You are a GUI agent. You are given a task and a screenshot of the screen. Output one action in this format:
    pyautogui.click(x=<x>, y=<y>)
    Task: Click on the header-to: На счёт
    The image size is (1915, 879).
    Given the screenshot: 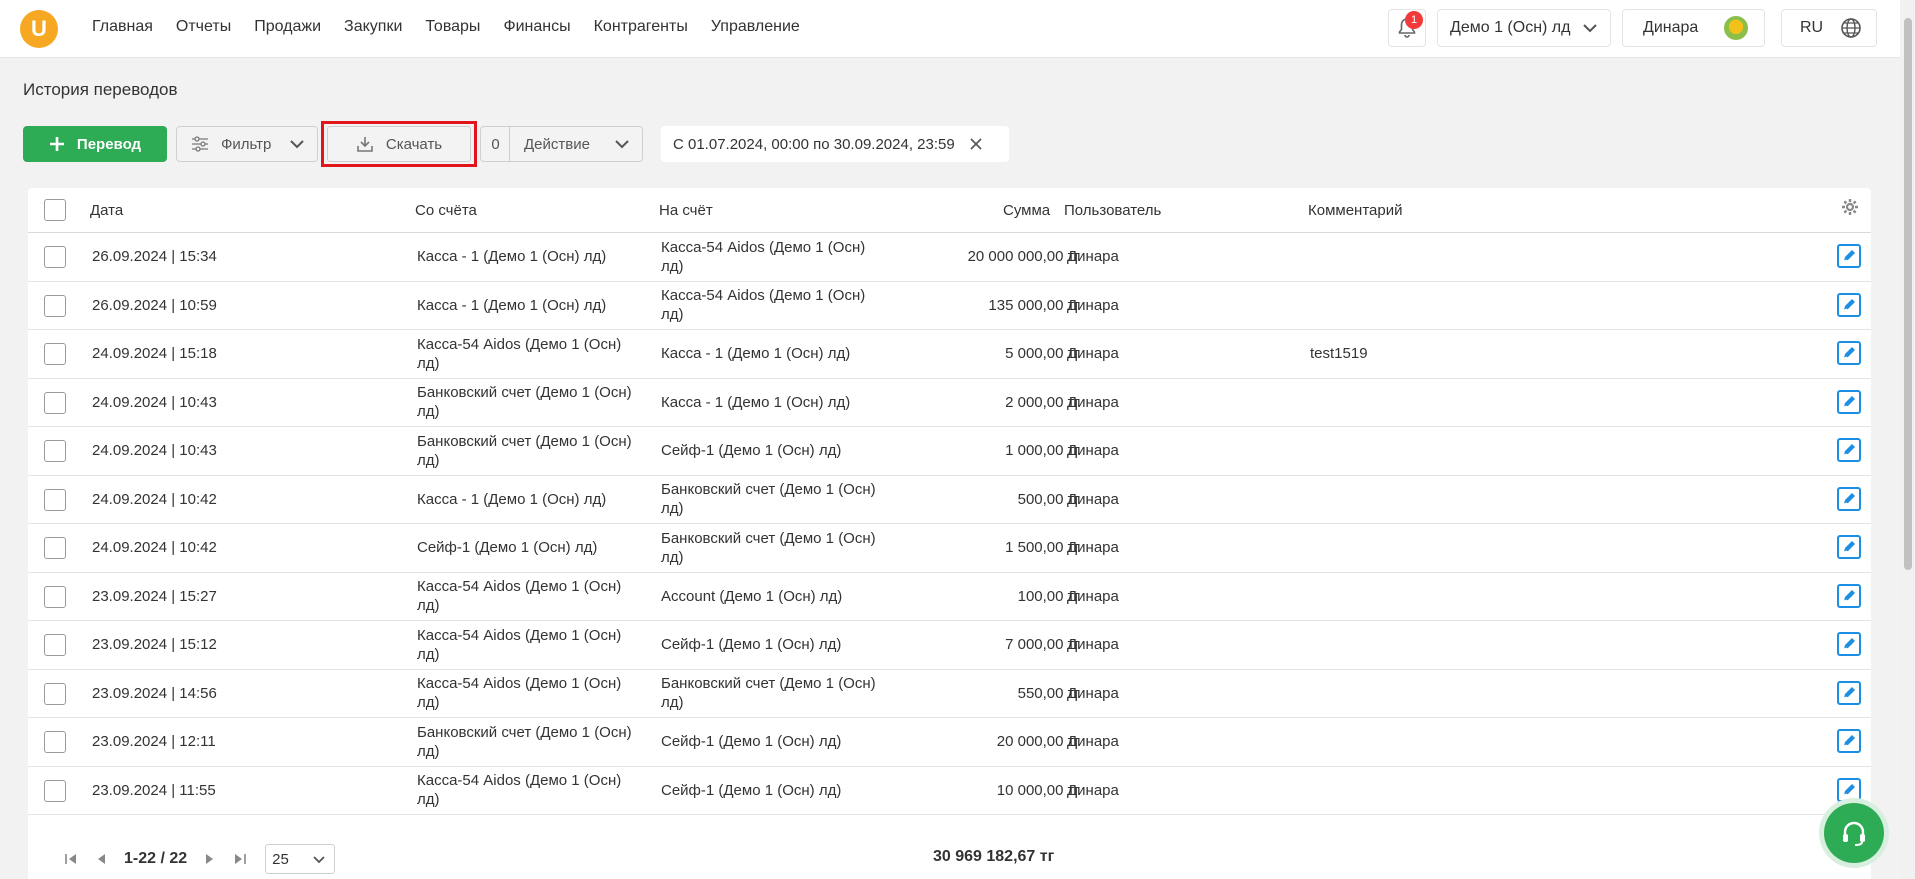 What is the action you would take?
    pyautogui.click(x=686, y=210)
    